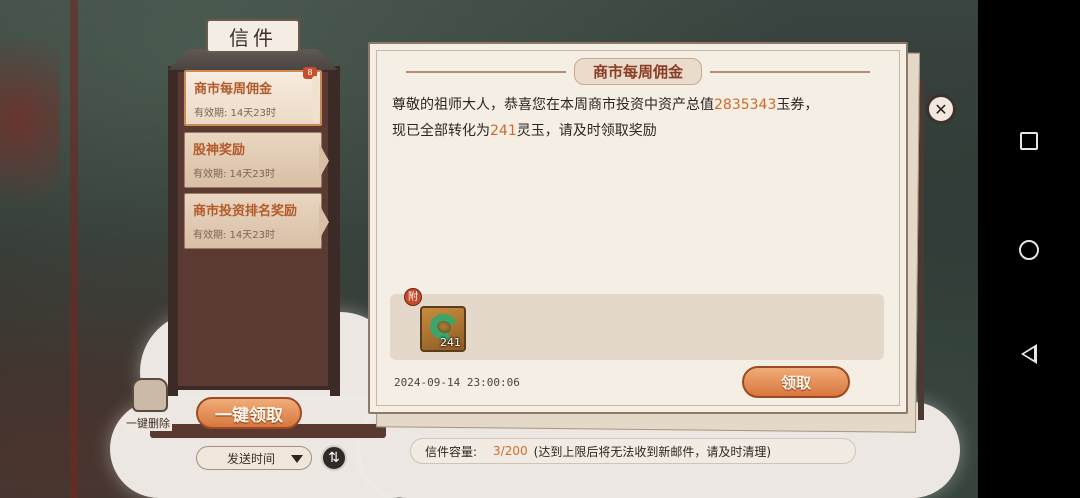  I want to click on capacity-note: (达到上限后将无法收到新邮件，请及时清理), so click(652, 451).